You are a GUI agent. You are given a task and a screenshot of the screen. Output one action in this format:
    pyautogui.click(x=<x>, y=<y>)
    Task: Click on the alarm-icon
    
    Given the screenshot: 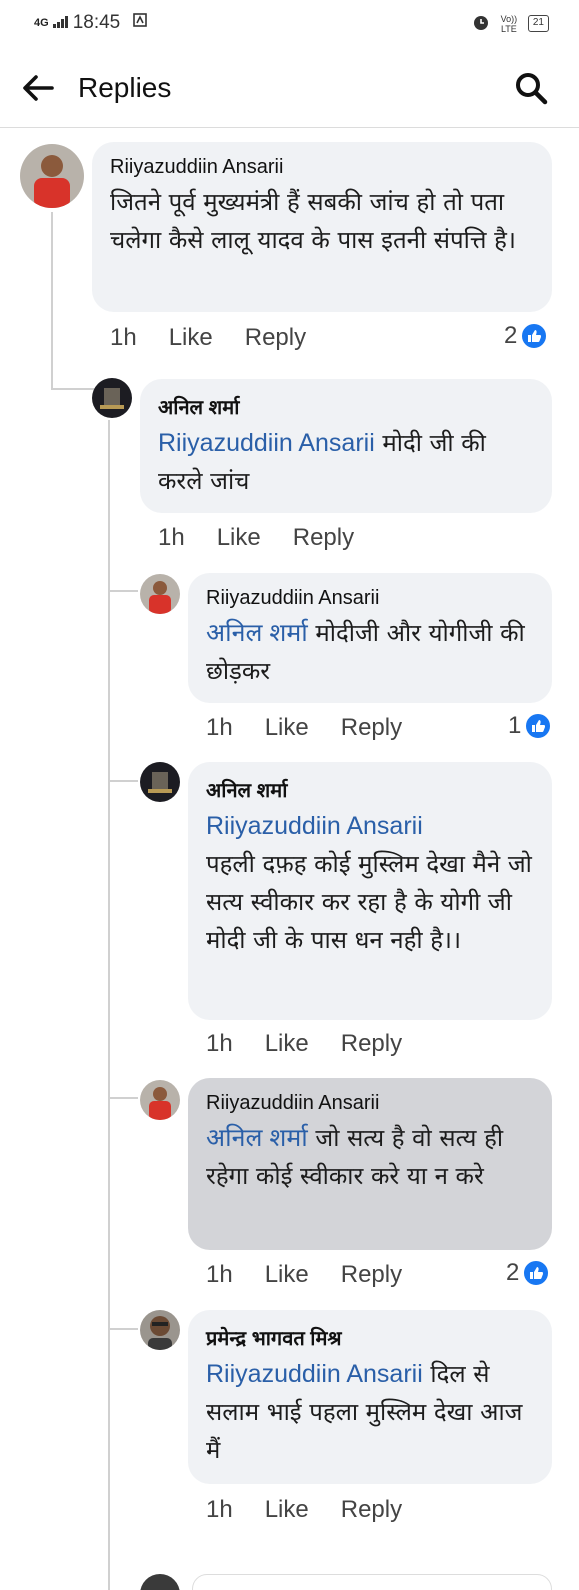 What is the action you would take?
    pyautogui.click(x=481, y=23)
    